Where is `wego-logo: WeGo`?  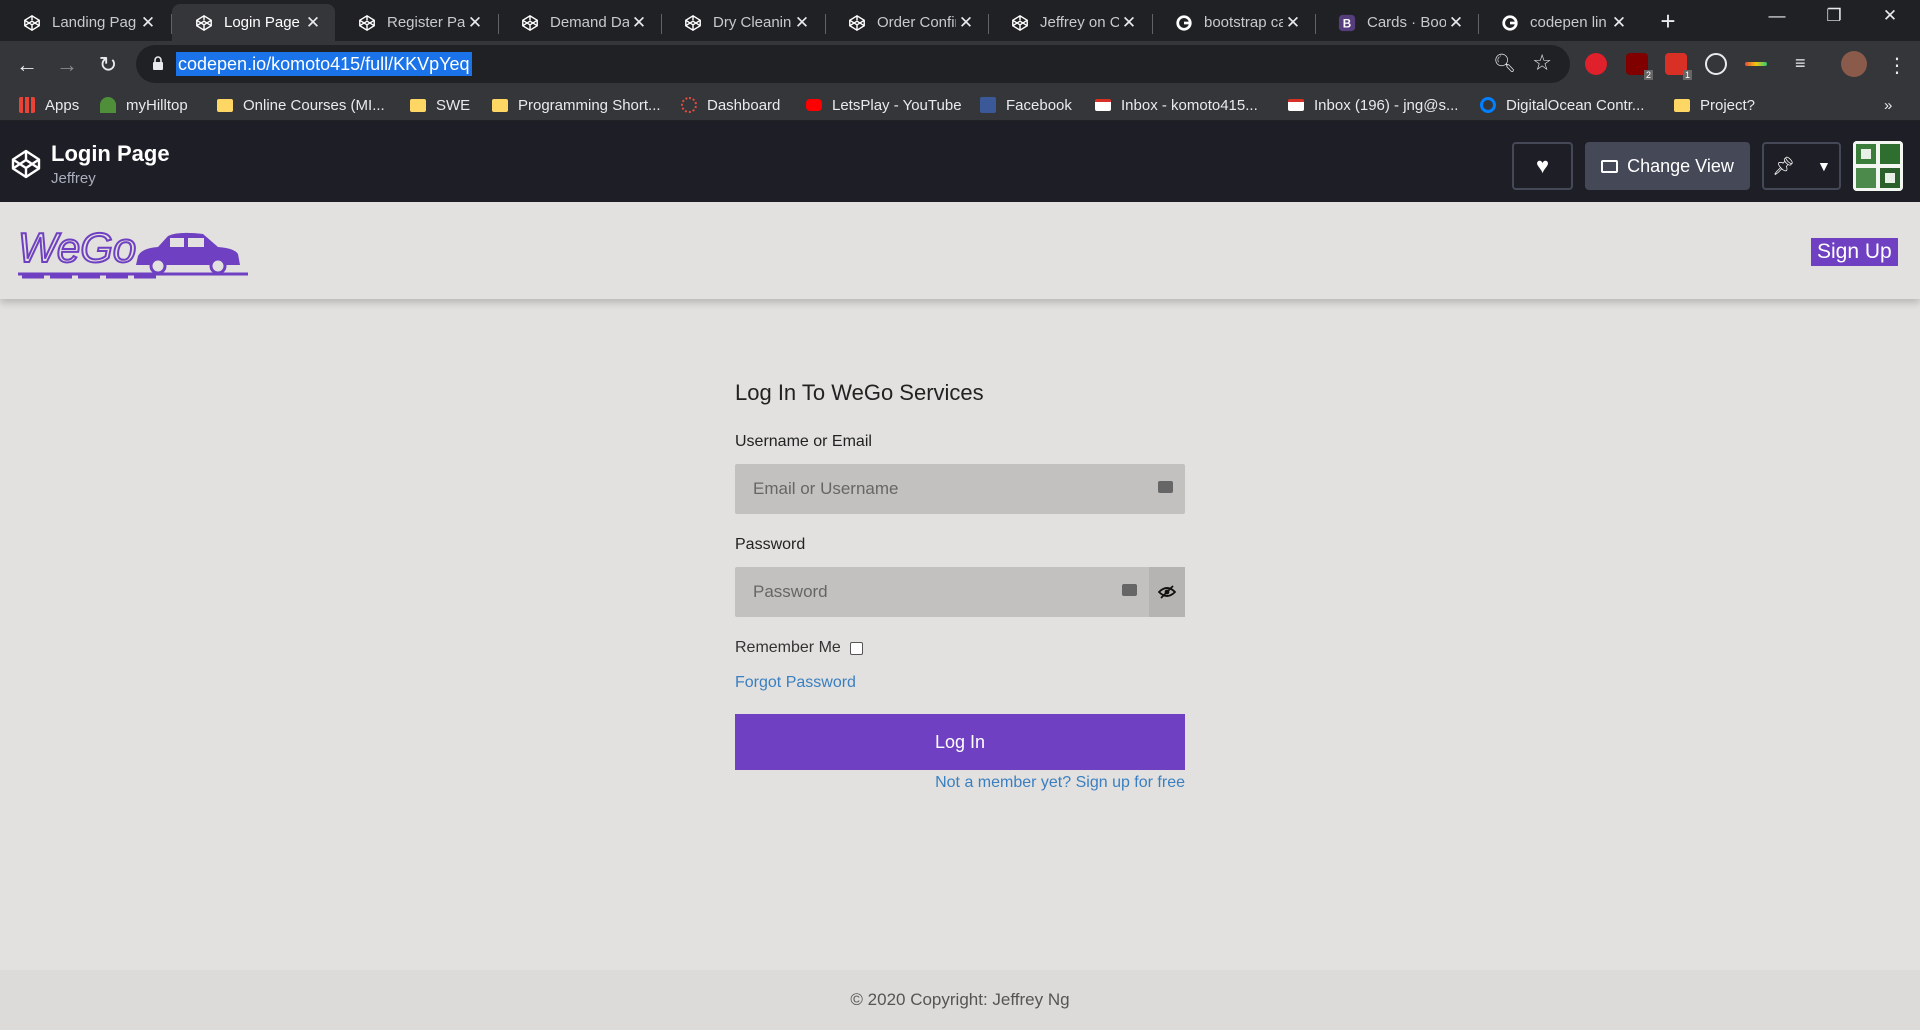
wego-logo: WeGo is located at coordinates (135, 251).